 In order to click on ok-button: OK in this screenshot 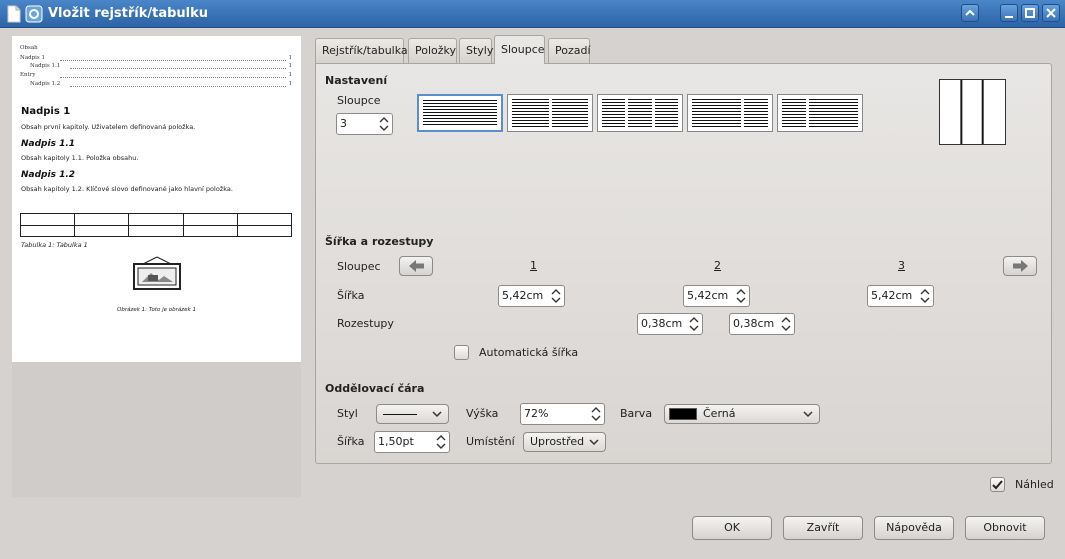, I will do `click(732, 528)`.